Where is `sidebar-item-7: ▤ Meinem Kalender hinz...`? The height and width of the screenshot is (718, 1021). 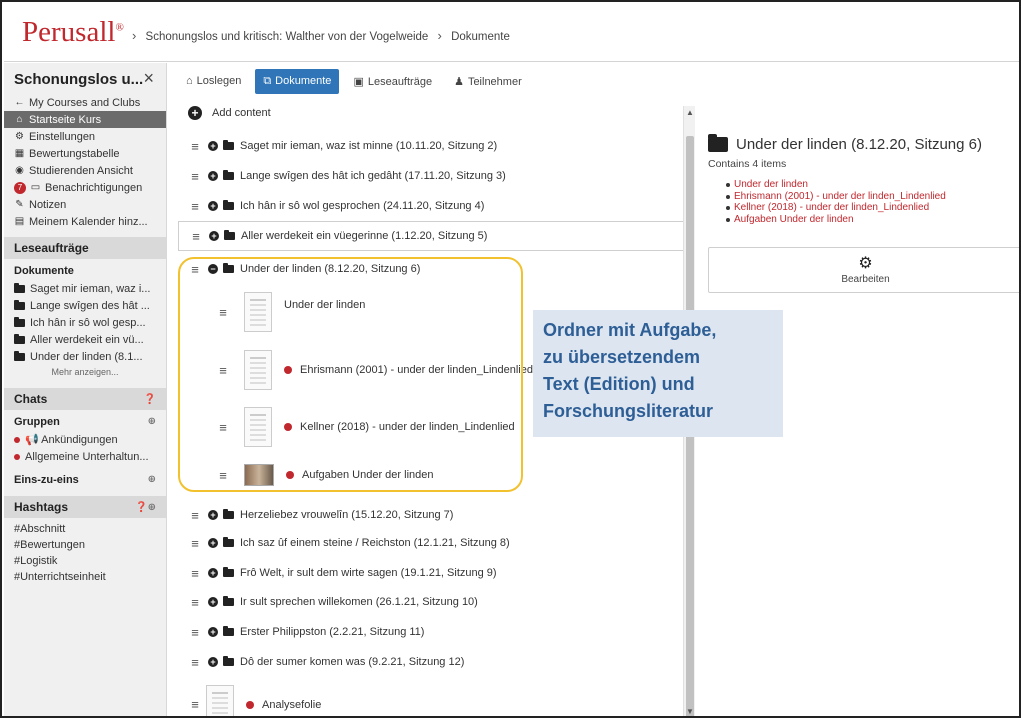 sidebar-item-7: ▤ Meinem Kalender hinz... is located at coordinates (85, 221).